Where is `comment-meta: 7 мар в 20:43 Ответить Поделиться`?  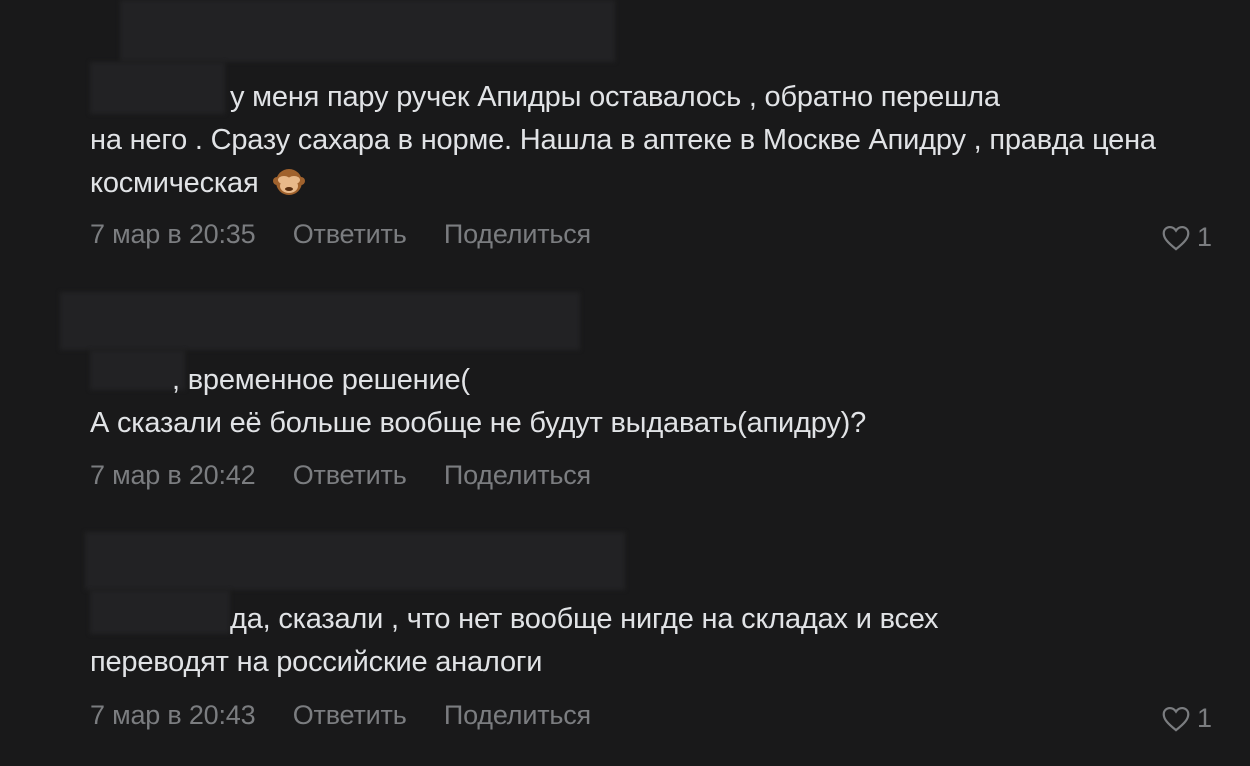
comment-meta: 7 мар в 20:43 Ответить Поделиться is located at coordinates (340, 715).